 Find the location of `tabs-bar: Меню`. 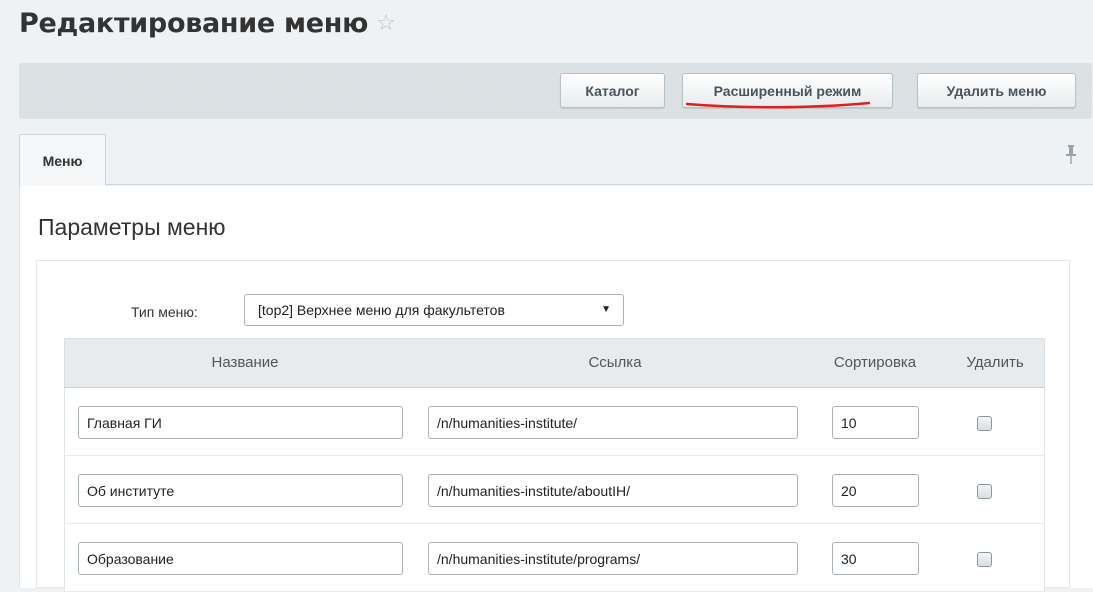

tabs-bar: Меню is located at coordinates (556, 153).